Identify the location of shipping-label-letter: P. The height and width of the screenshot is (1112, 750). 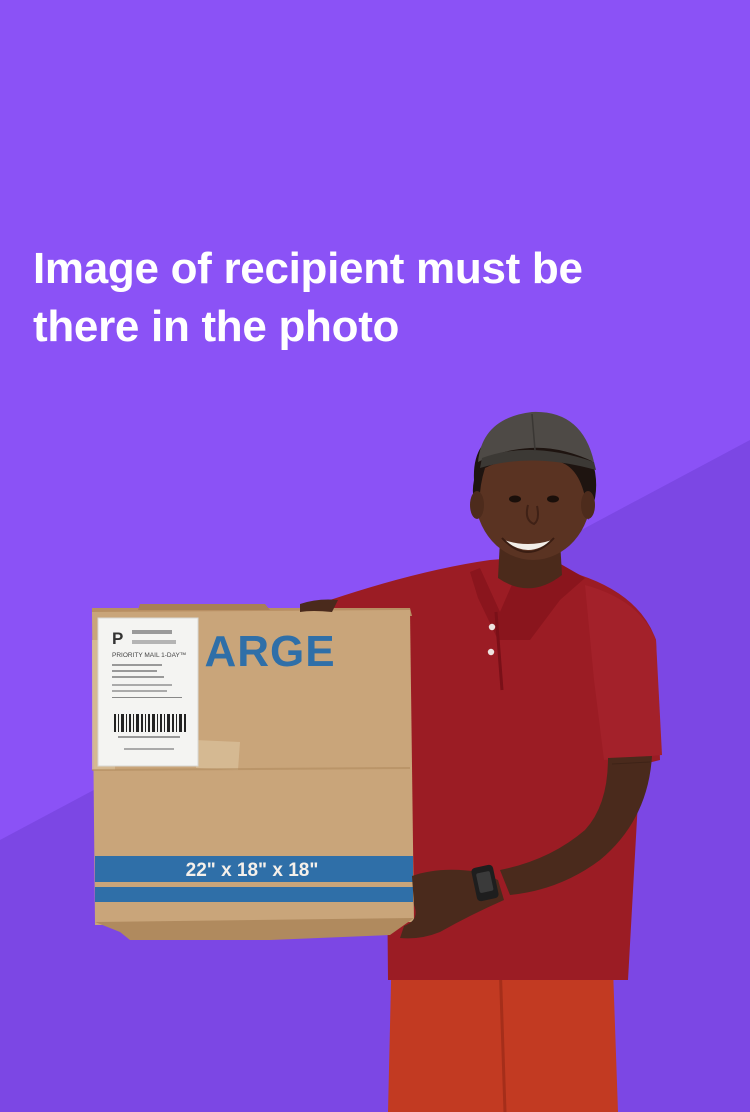
(117, 638).